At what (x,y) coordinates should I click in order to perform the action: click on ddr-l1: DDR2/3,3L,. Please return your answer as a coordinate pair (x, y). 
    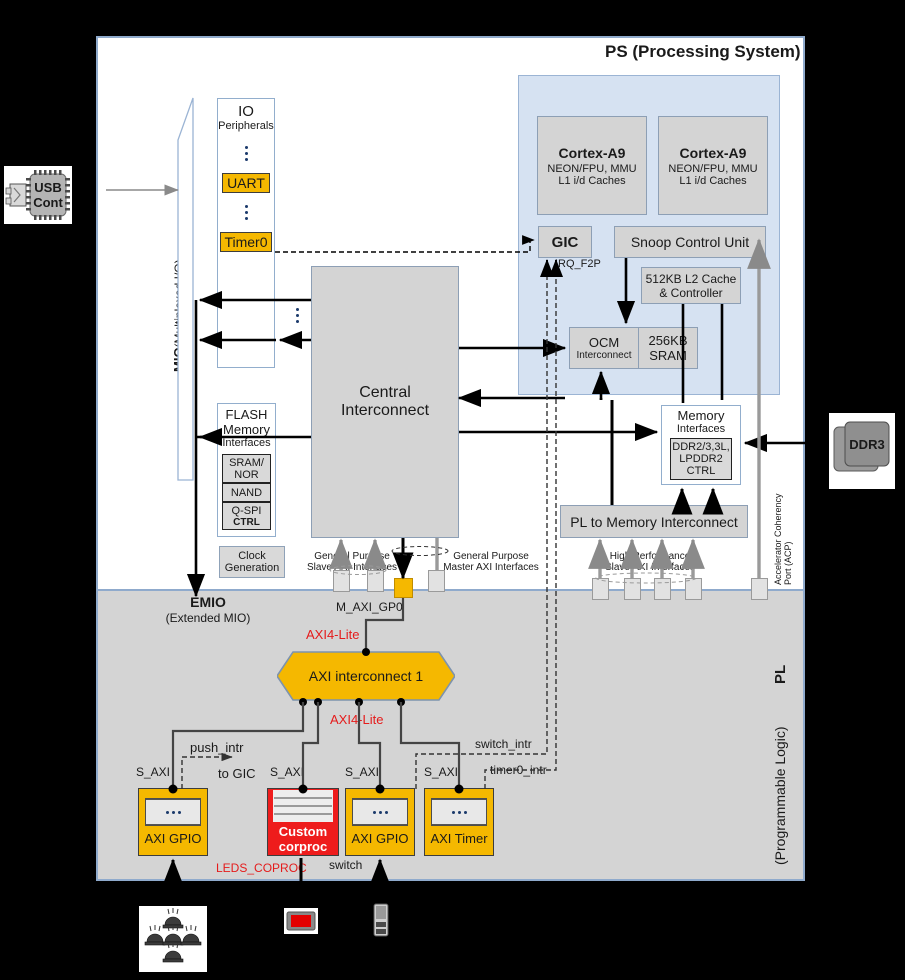
    Looking at the image, I should click on (701, 447).